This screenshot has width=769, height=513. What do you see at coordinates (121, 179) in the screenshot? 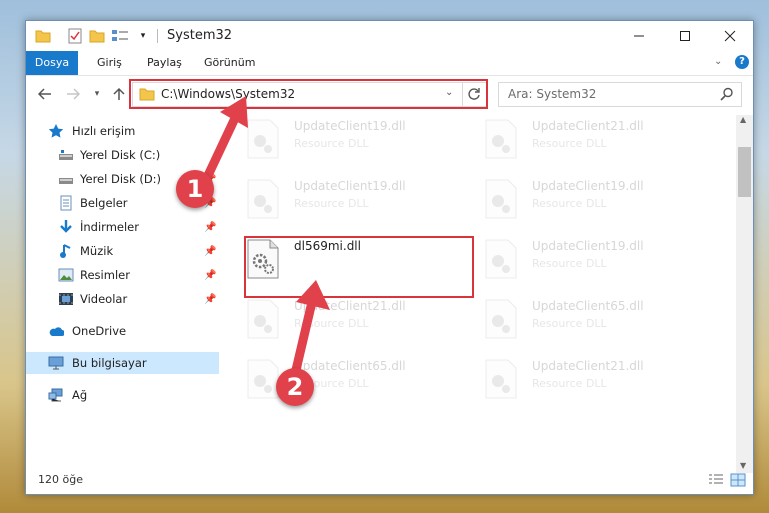
I see `sidebar-item-label: Yerel Disk (D:)` at bounding box center [121, 179].